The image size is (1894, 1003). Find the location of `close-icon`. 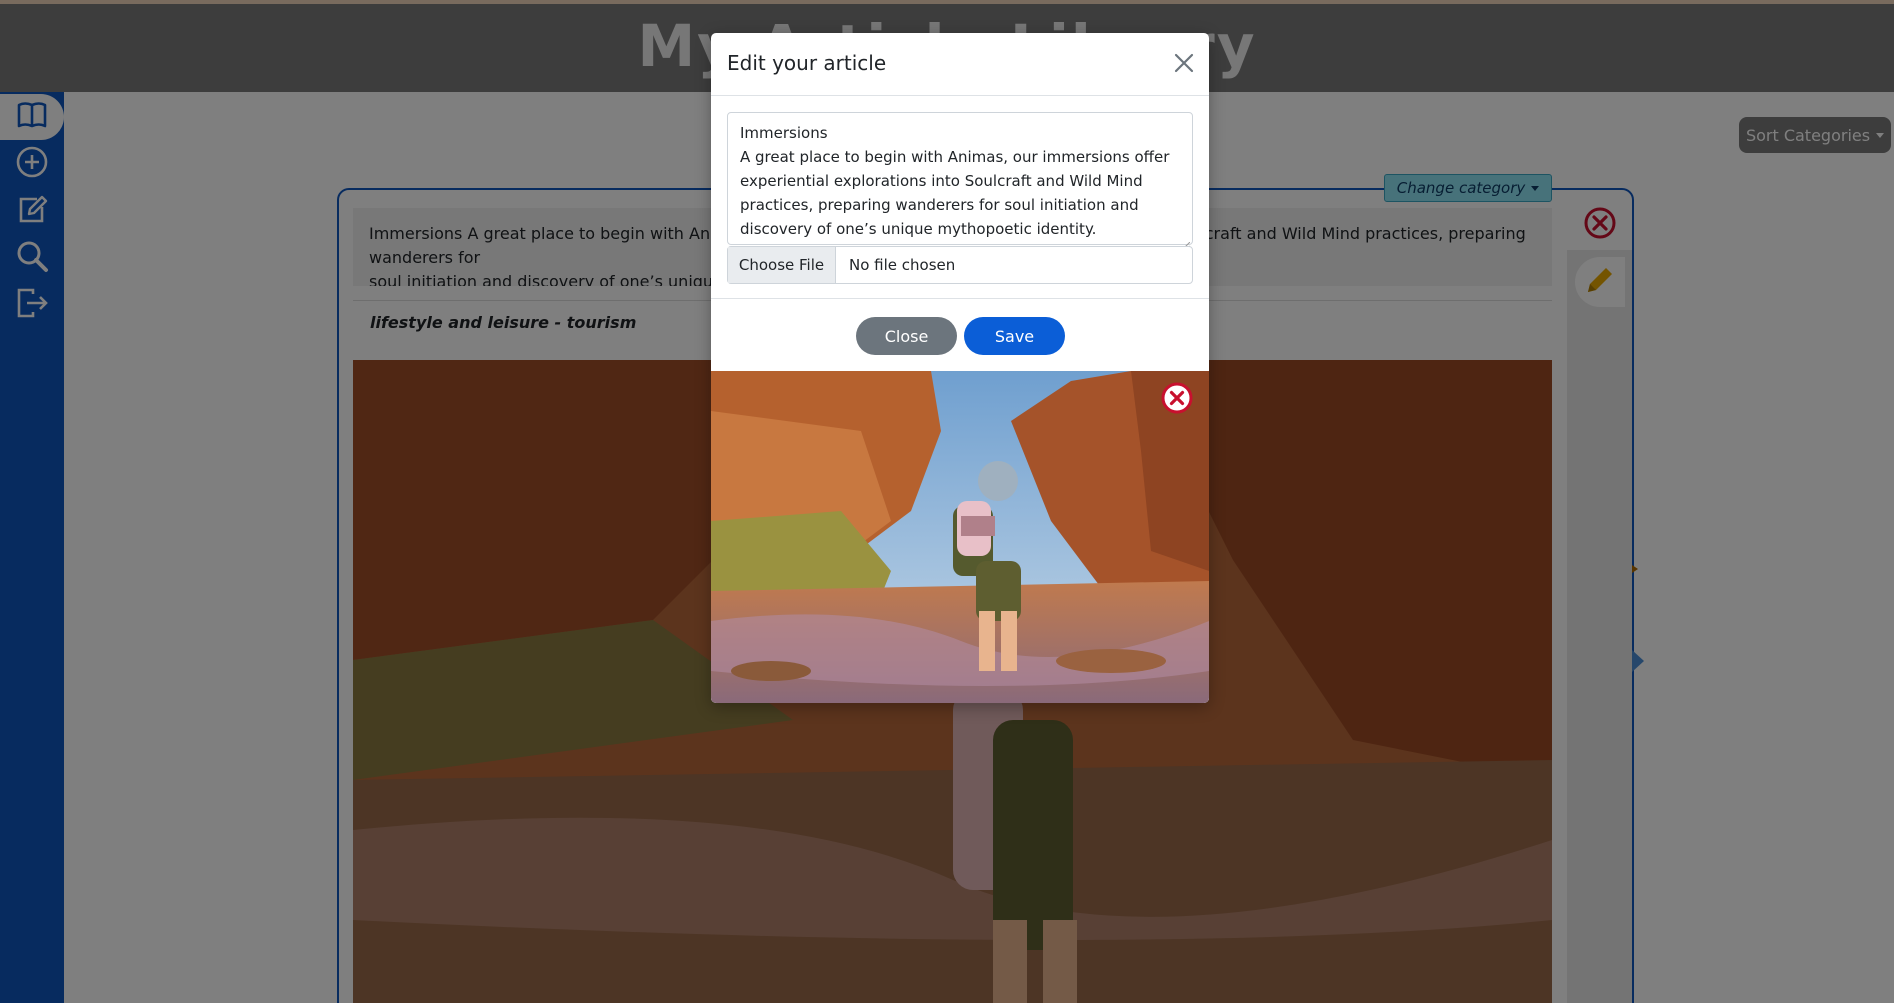

close-icon is located at coordinates (1184, 66).